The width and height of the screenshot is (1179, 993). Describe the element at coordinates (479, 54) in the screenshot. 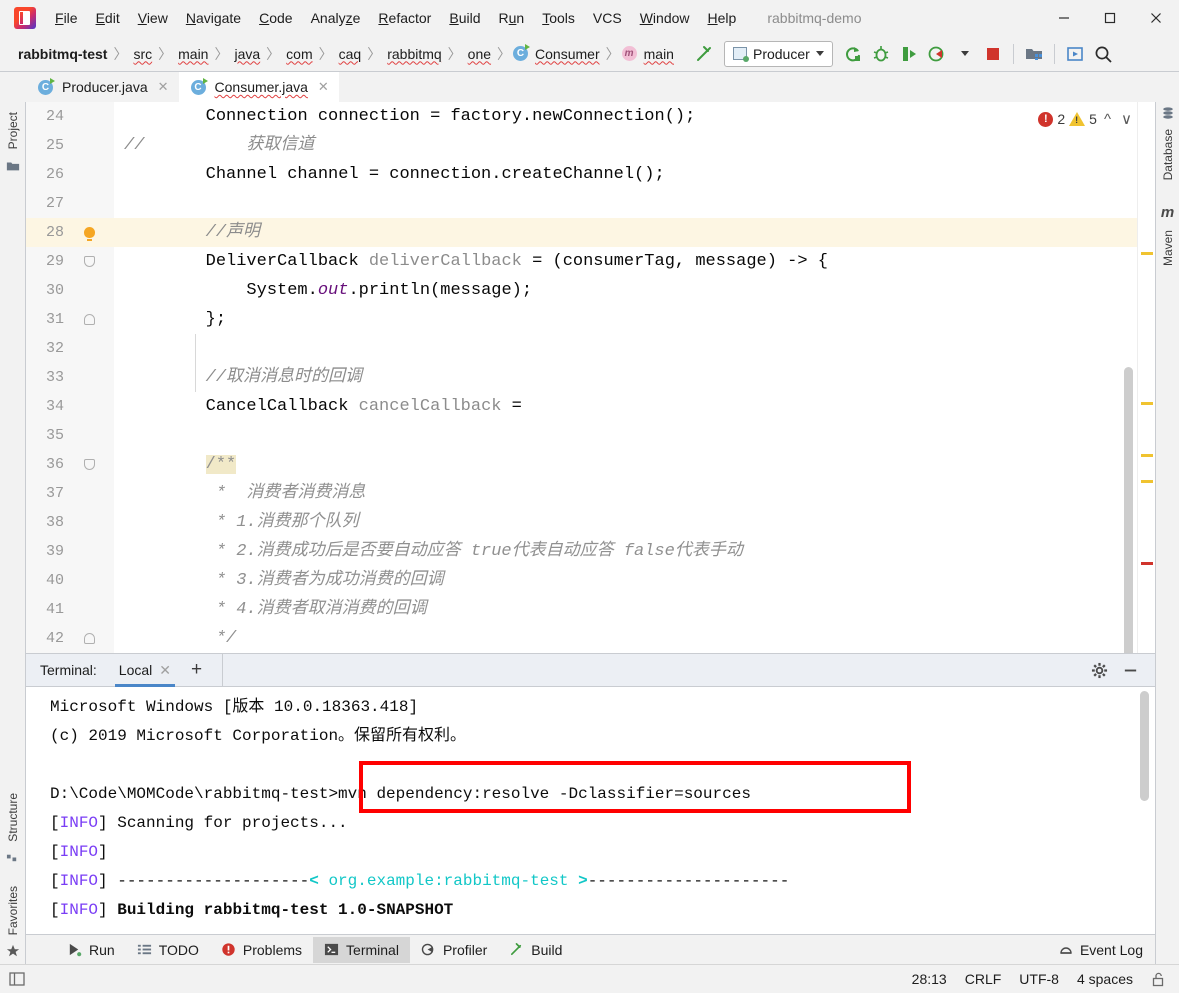

I see `breadcrumb-one: one` at that location.